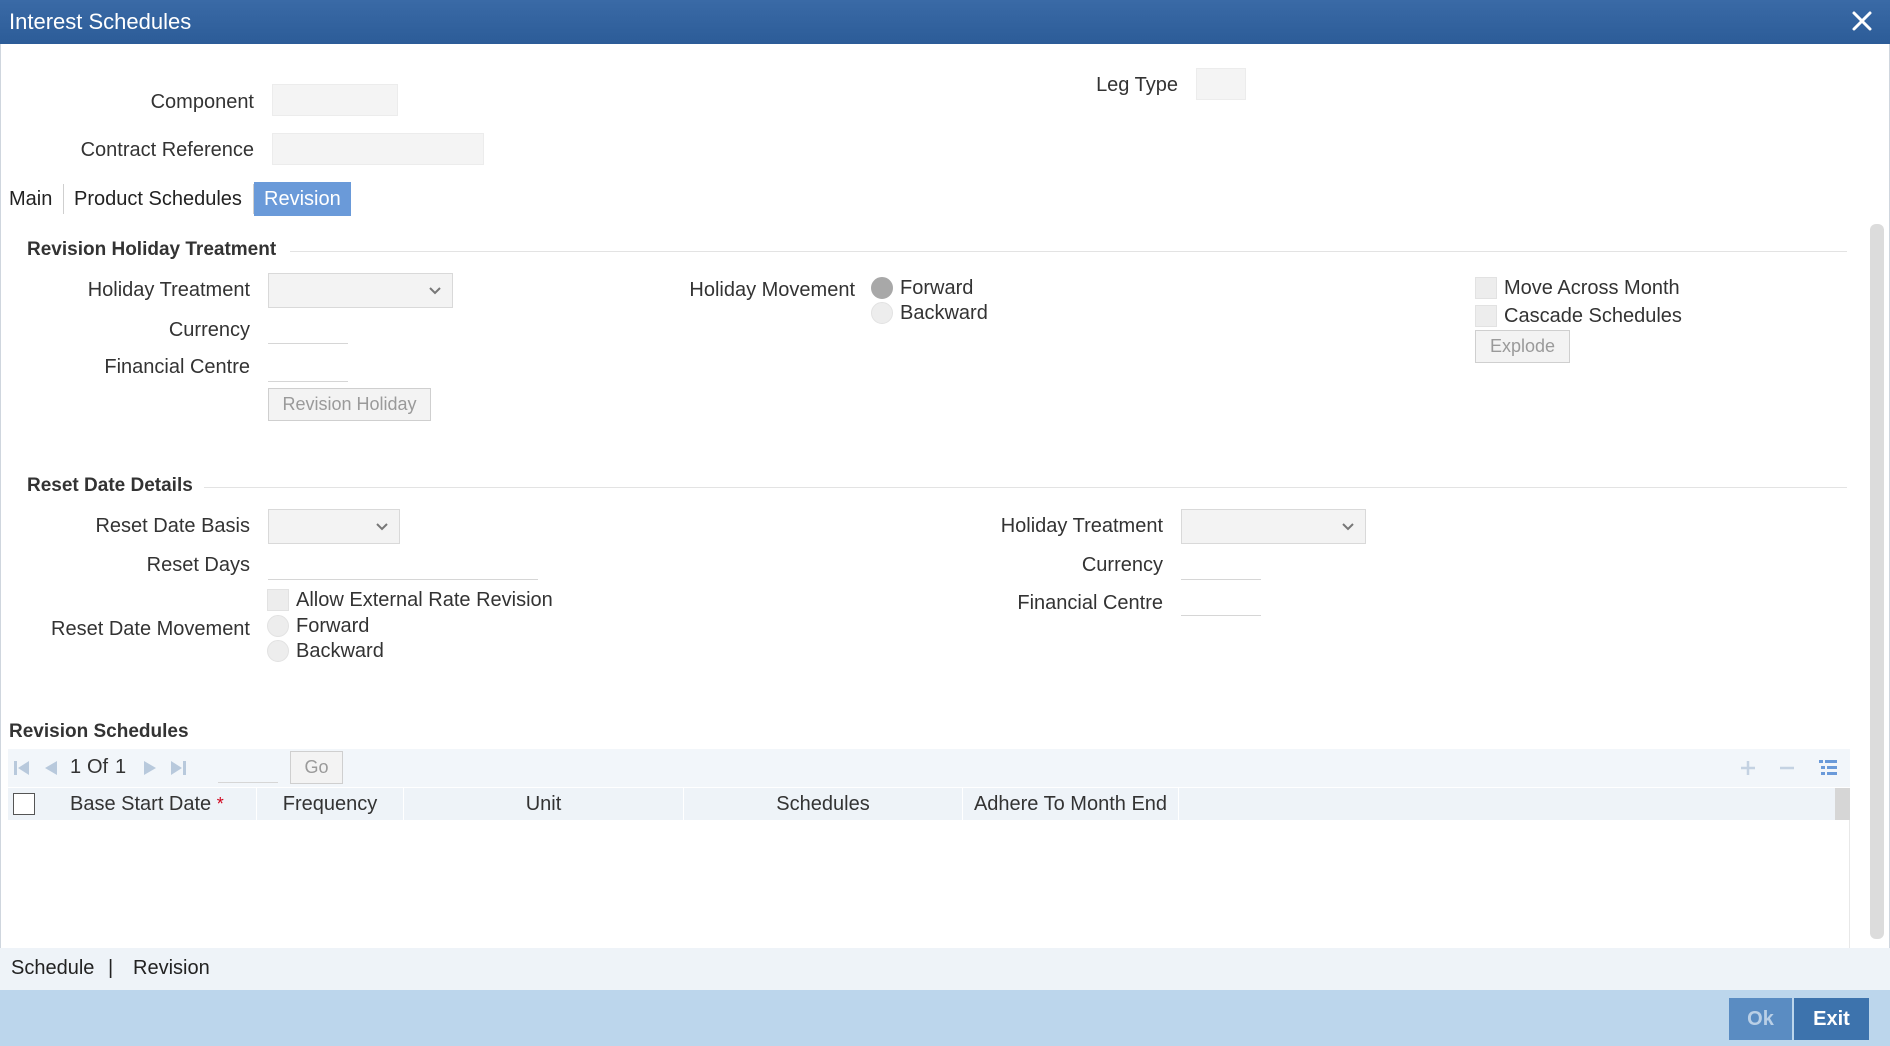 This screenshot has width=1890, height=1046. Describe the element at coordinates (1842, 804) in the screenshot. I see `grid-scrollbar` at that location.